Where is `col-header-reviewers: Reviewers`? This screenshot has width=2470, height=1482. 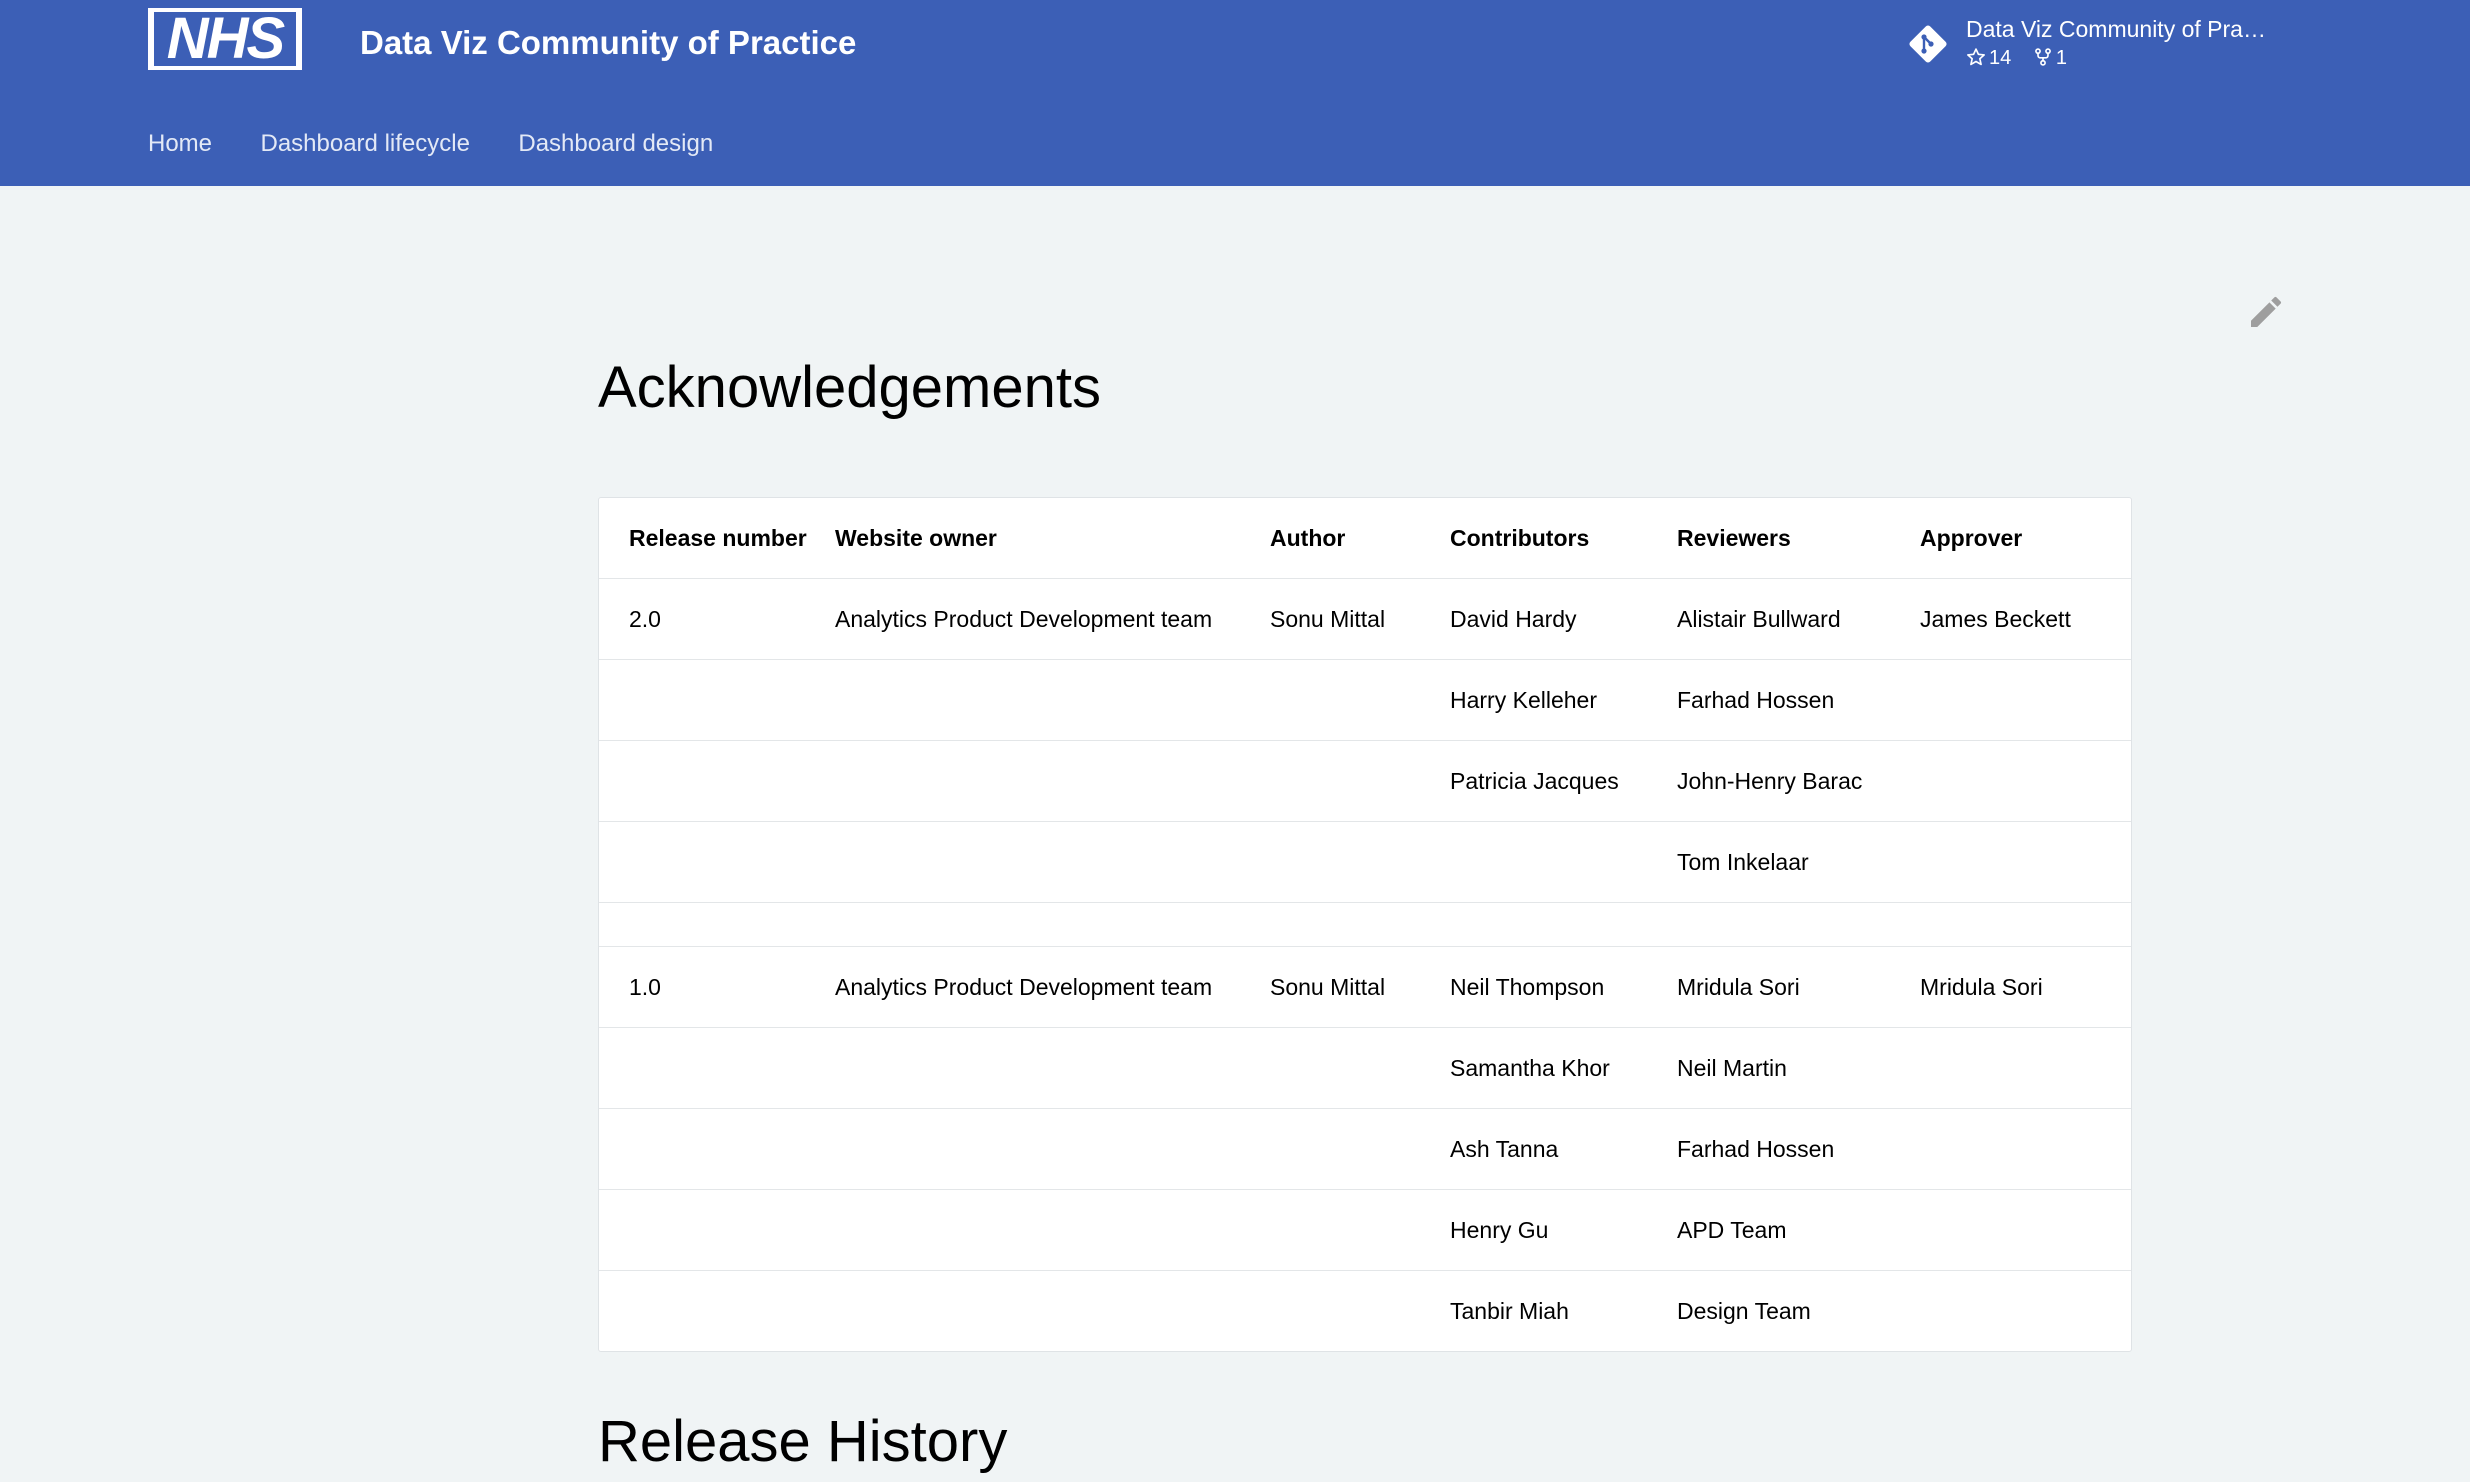 col-header-reviewers: Reviewers is located at coordinates (1798, 538).